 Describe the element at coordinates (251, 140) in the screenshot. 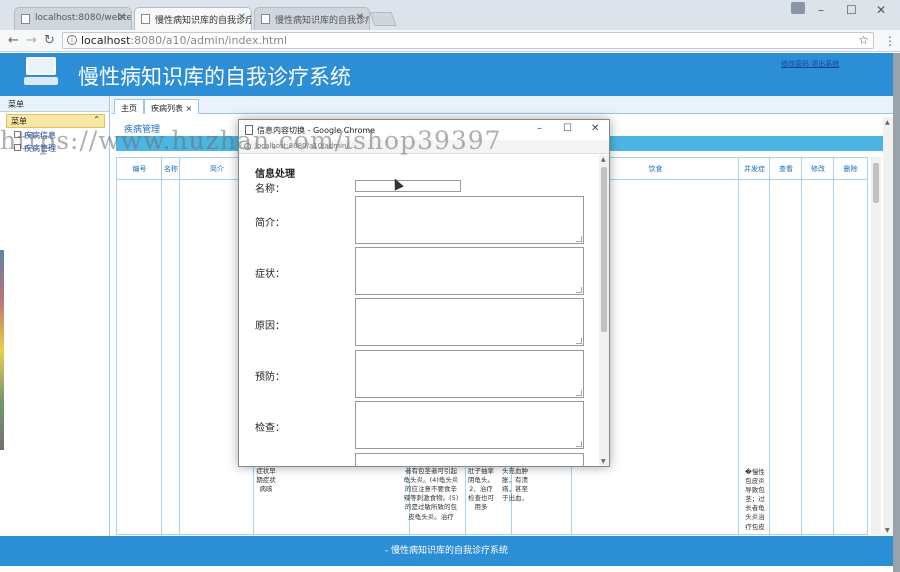

I see `watermark: https://www.huzhan.com/ishop39397` at that location.